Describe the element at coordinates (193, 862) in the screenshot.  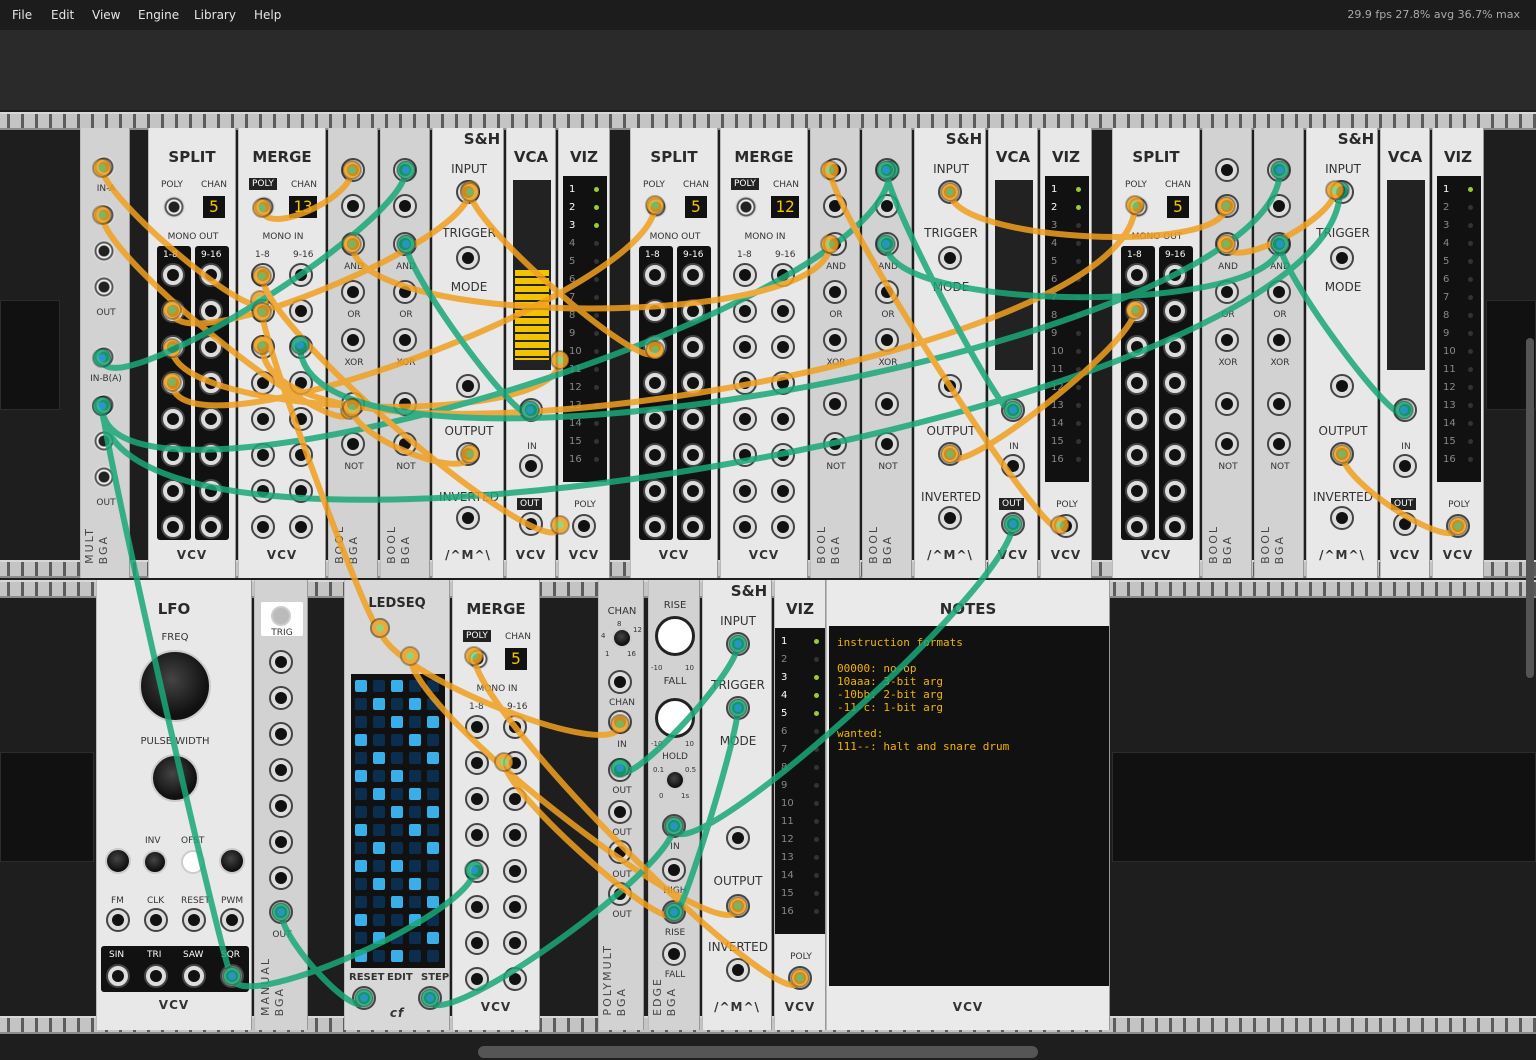
I see `ofst-button` at that location.